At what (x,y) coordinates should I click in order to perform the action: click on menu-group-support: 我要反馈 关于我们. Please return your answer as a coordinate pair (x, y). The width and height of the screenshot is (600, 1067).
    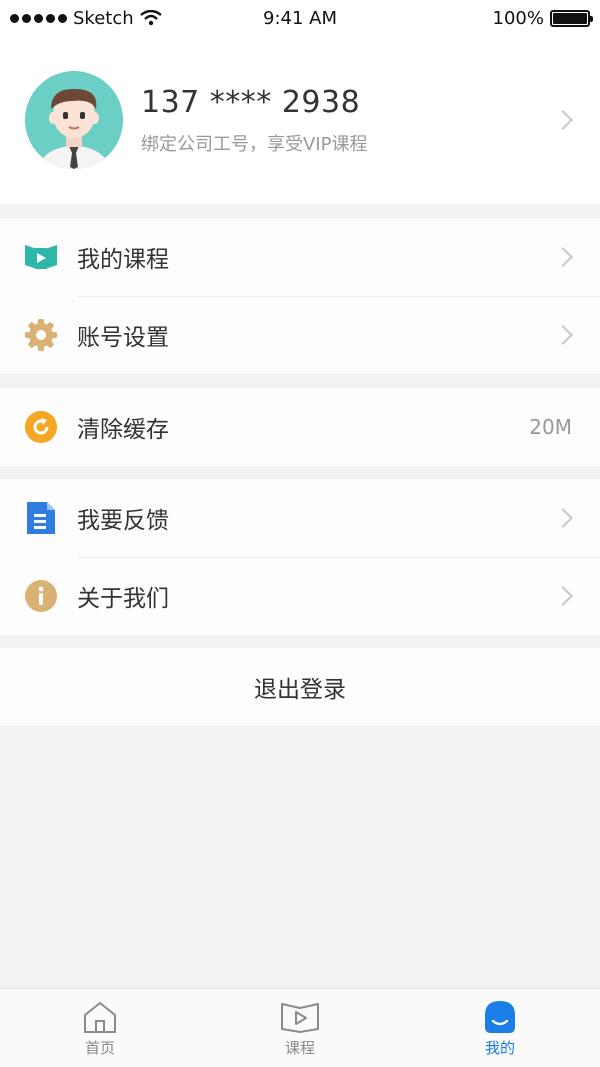
    Looking at the image, I should click on (300, 557).